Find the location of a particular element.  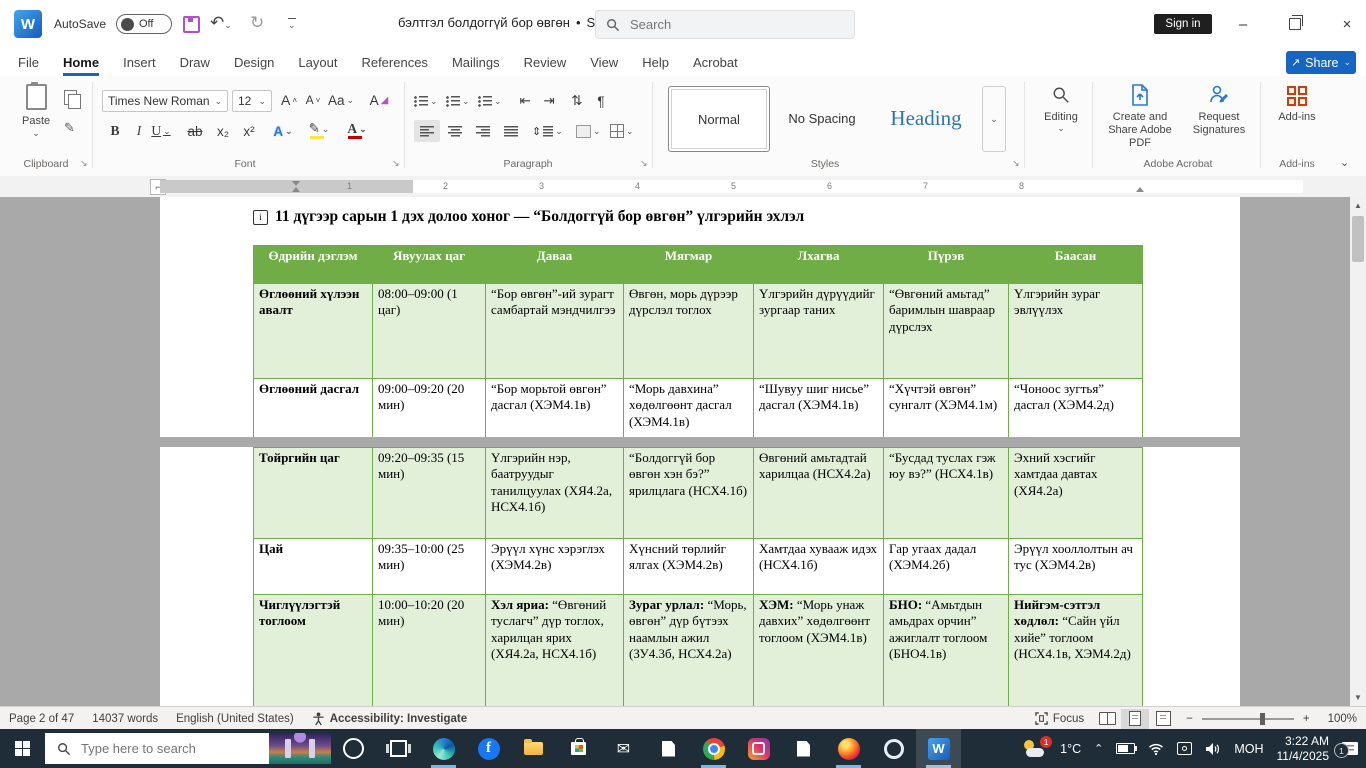

zoom-slider is located at coordinates (1247, 718).